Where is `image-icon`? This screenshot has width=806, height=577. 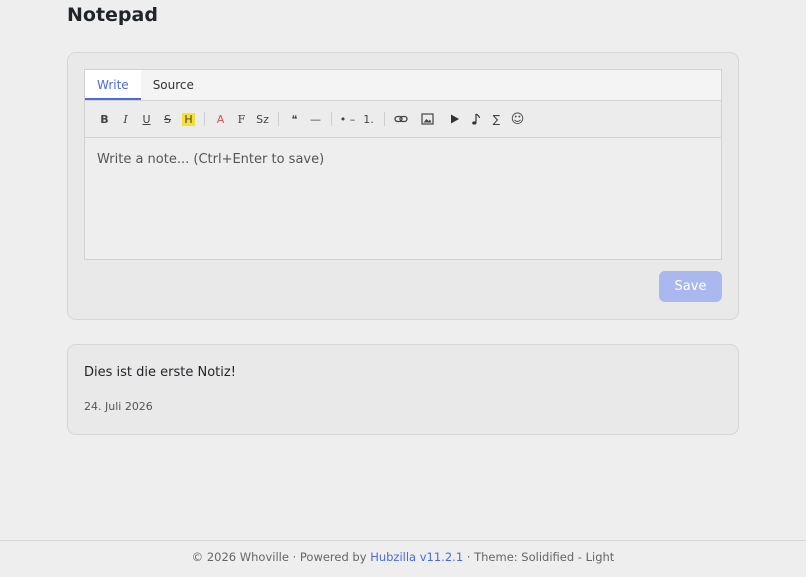 image-icon is located at coordinates (427, 119).